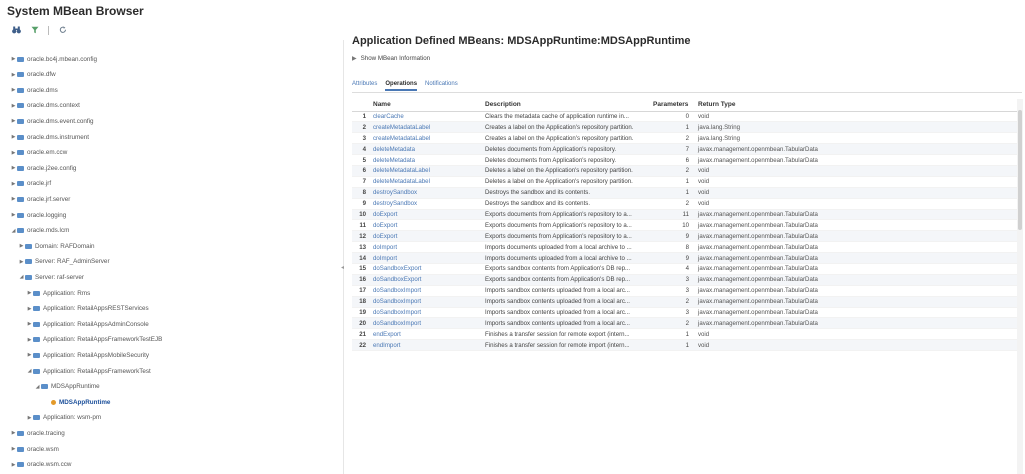 This screenshot has height=474, width=1025. Describe the element at coordinates (364, 86) in the screenshot. I see `tab-attributes: Attributes` at that location.